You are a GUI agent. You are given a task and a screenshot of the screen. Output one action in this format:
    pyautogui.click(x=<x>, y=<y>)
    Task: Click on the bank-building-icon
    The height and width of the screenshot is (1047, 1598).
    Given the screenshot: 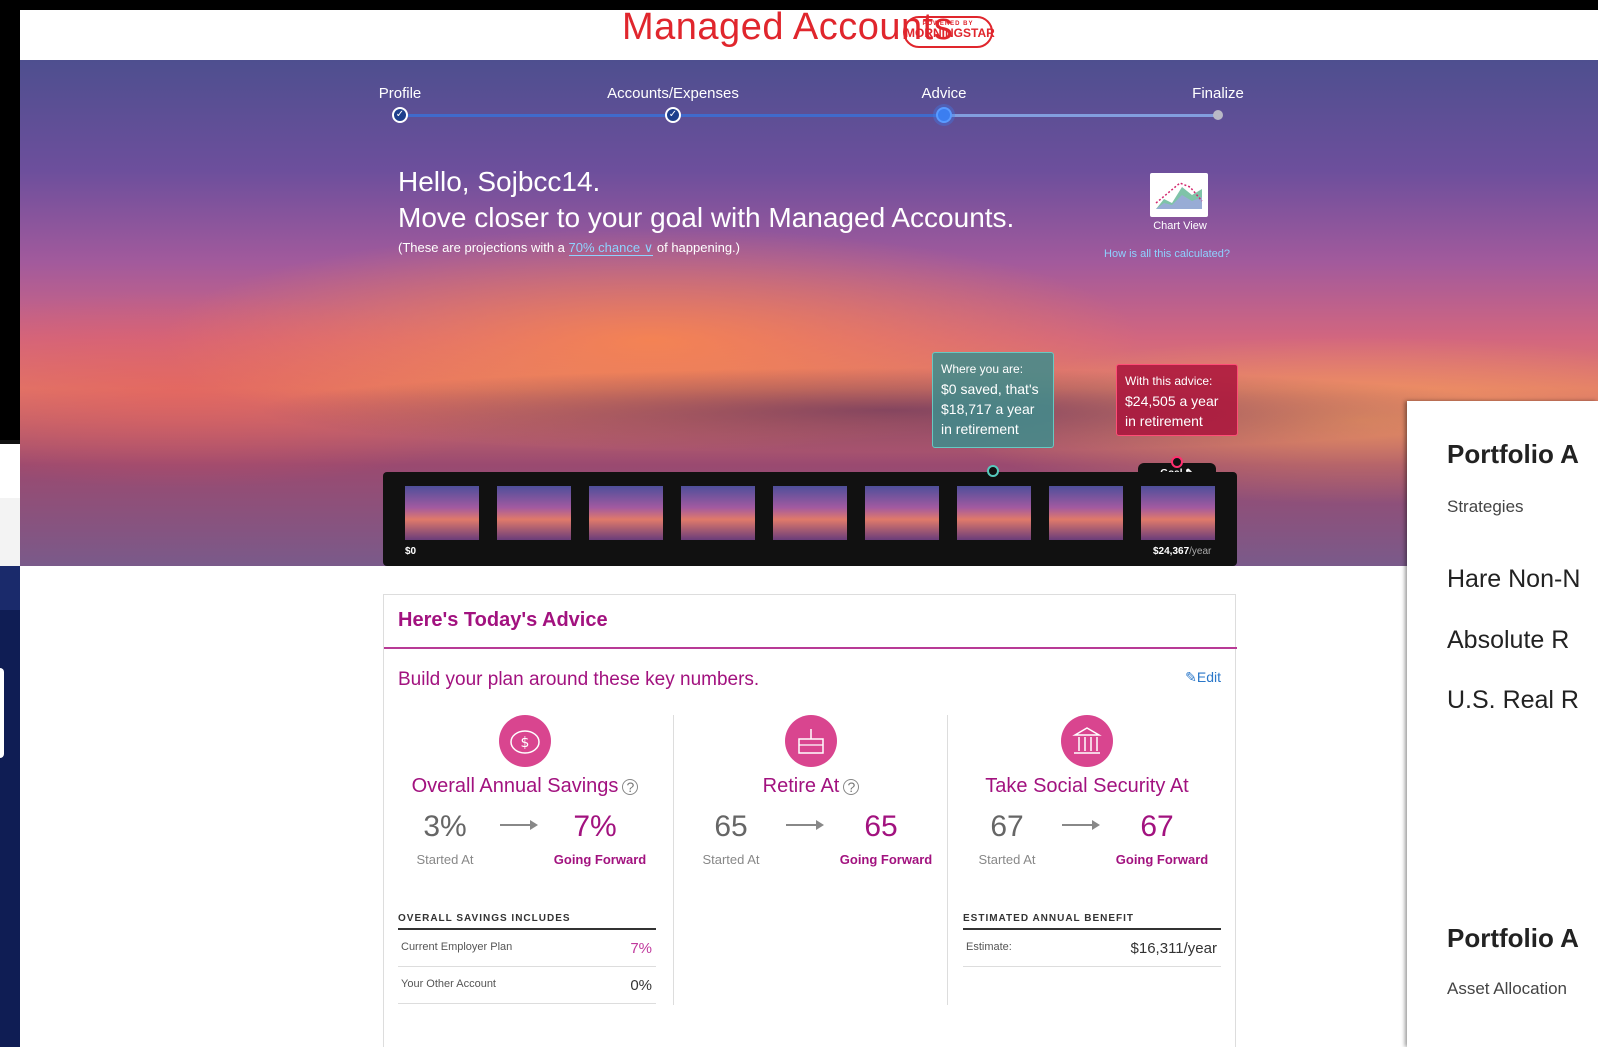 What is the action you would take?
    pyautogui.click(x=1087, y=741)
    